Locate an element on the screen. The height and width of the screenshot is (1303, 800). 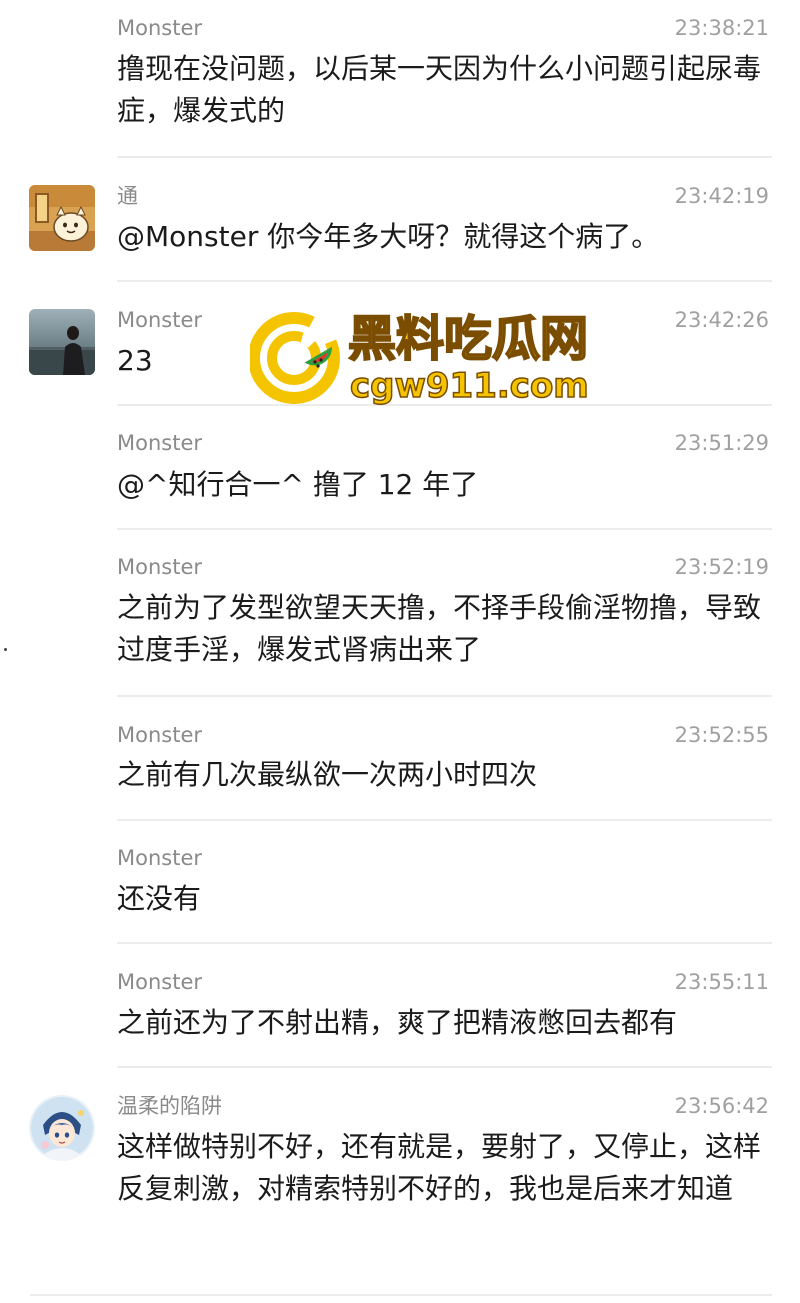
watermark-title: 黑料吃瓜网 is located at coordinates (468, 339).